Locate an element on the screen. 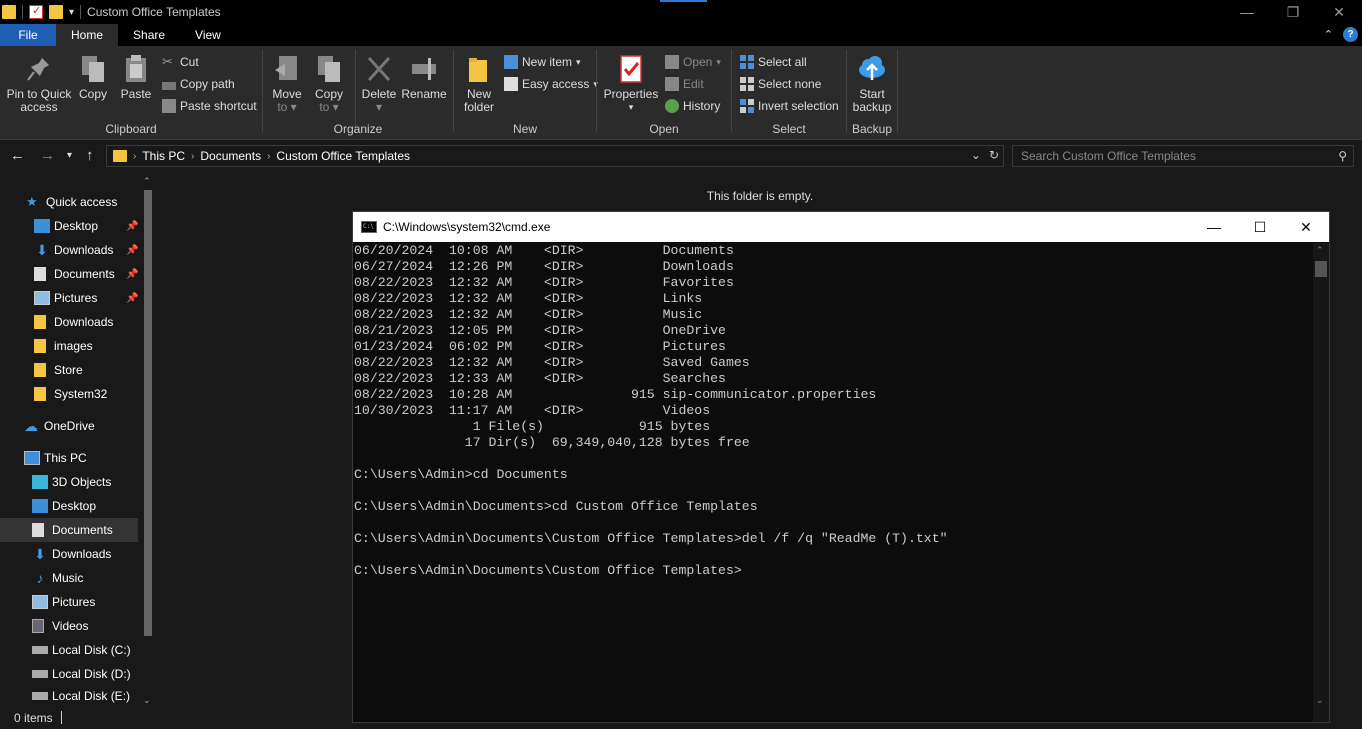 The height and width of the screenshot is (729, 1362). nav-this-pc: This PC is located at coordinates (70, 458).